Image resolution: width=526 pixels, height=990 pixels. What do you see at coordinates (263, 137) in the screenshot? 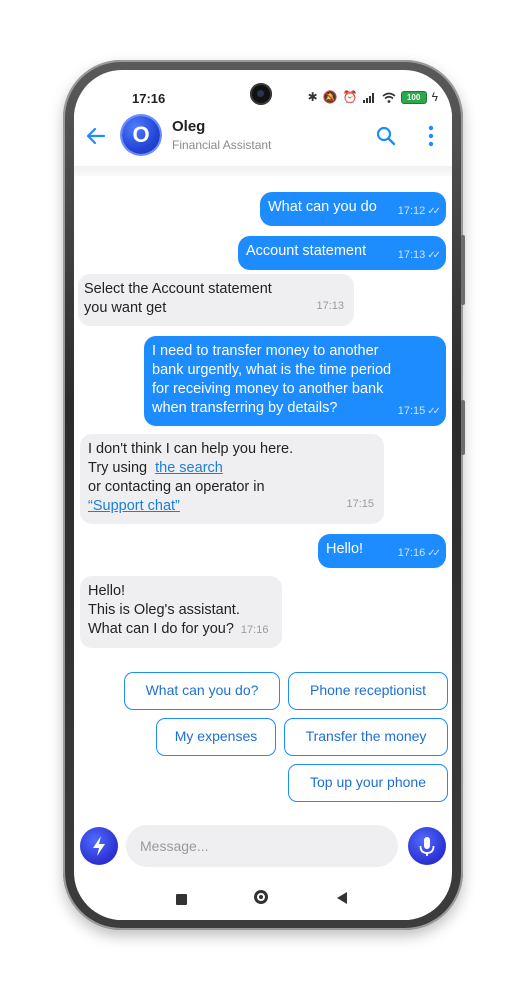
I see `chat-header: O Oleg Financial Assistant` at bounding box center [263, 137].